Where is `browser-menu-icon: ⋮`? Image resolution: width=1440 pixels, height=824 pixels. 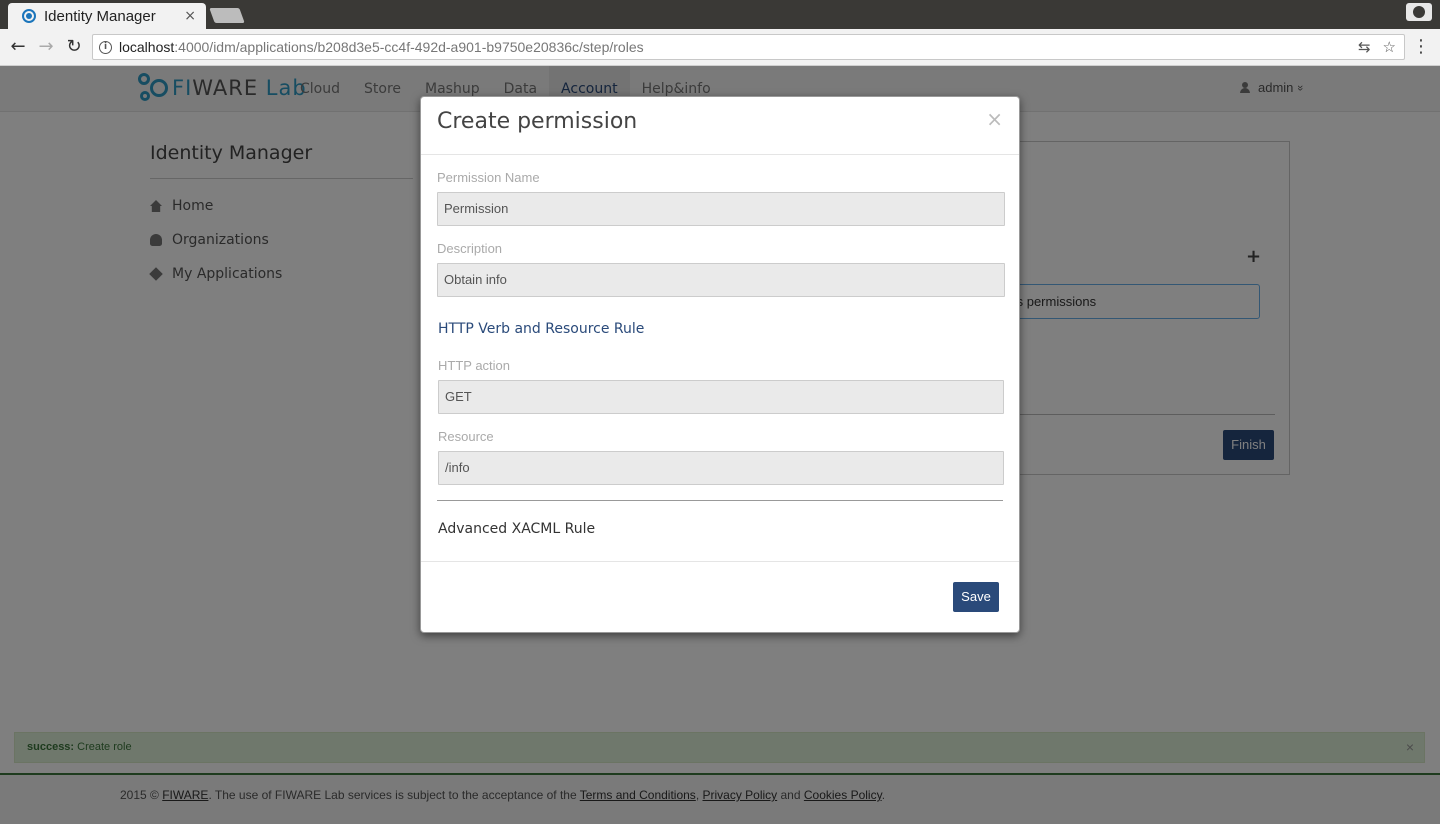
browser-menu-icon: ⋮ is located at coordinates (1421, 47).